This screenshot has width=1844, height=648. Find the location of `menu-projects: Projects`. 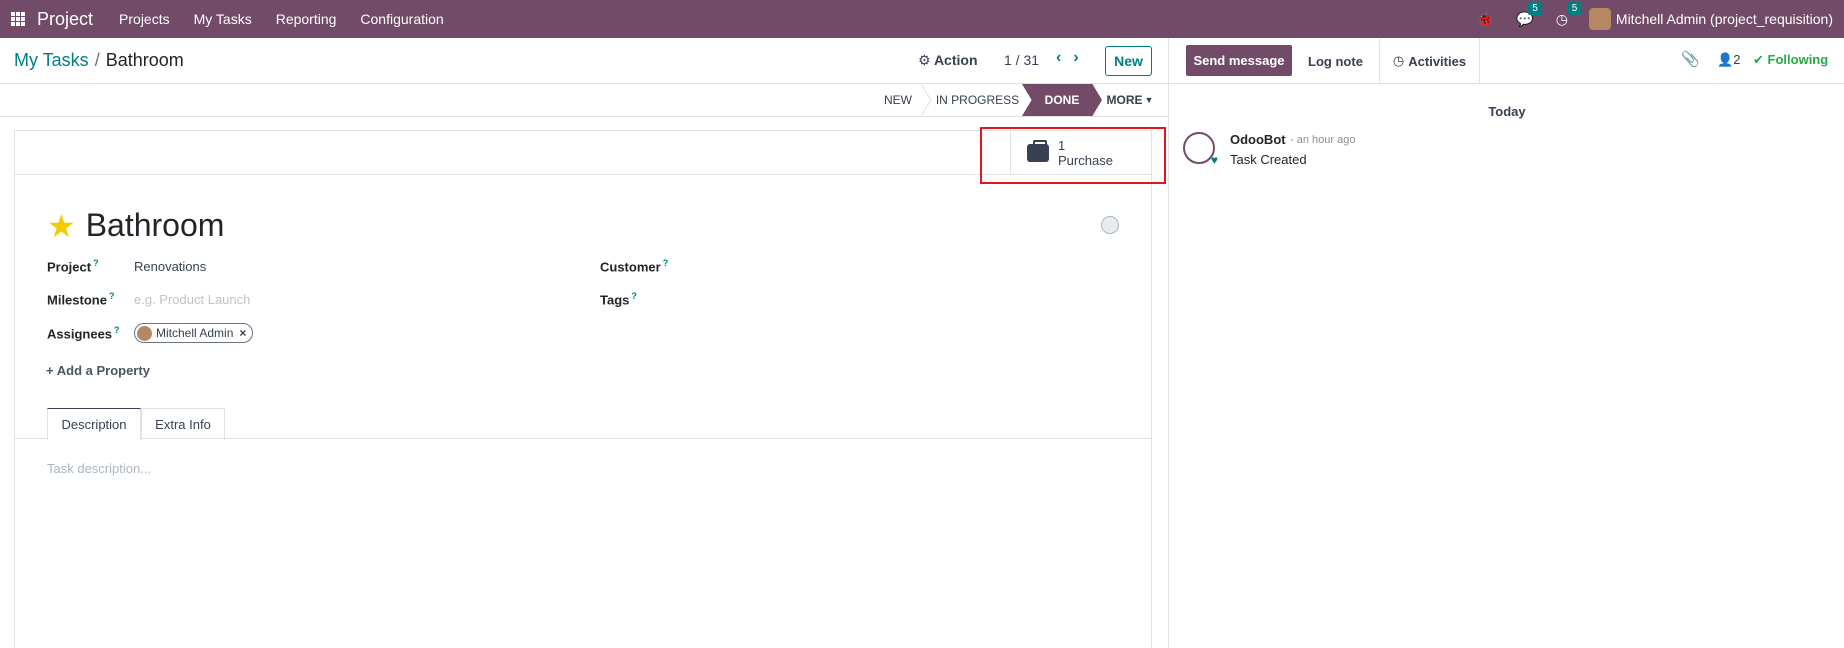

menu-projects: Projects is located at coordinates (144, 19).